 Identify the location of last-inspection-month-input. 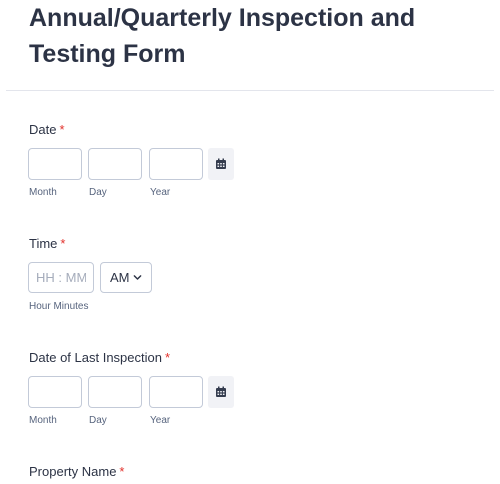
(55, 392).